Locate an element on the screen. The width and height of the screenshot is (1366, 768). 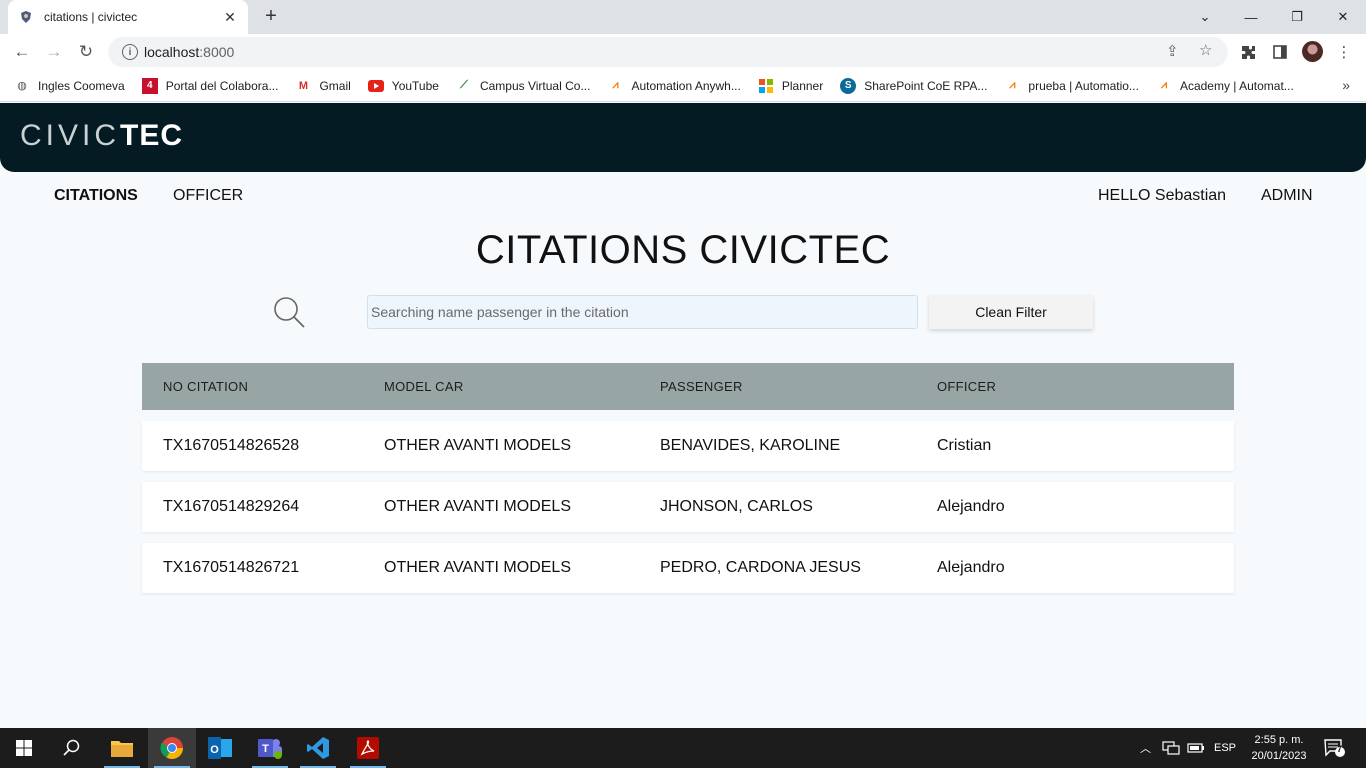
side-panel-icon is located at coordinates (1280, 52).